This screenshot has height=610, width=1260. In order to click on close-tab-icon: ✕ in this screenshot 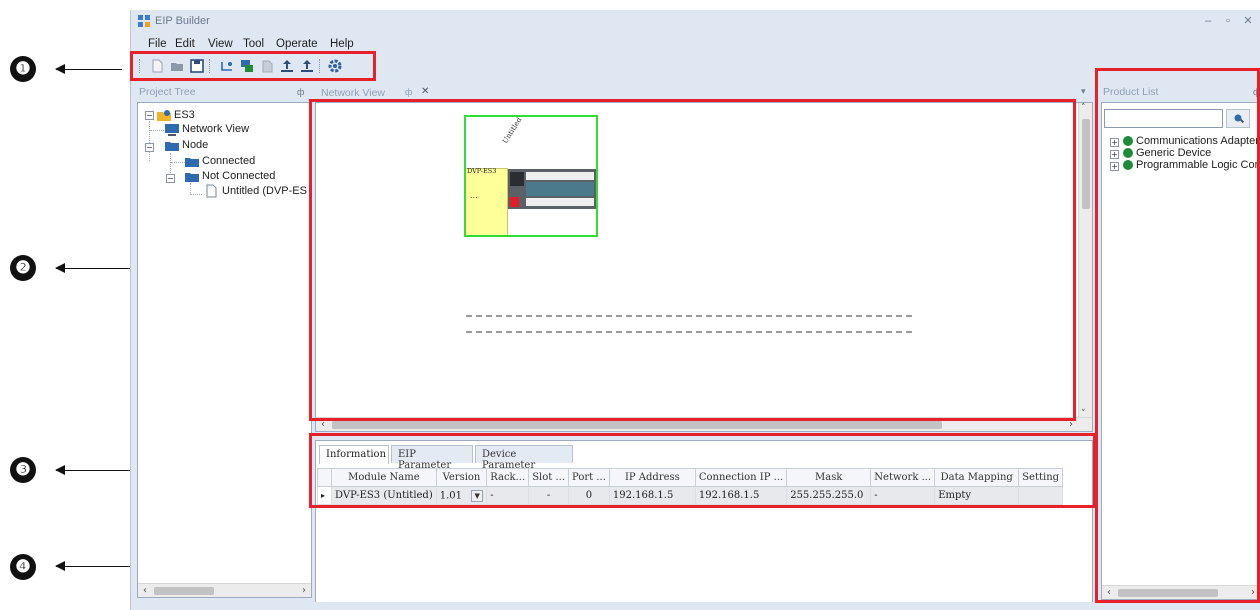, I will do `click(425, 91)`.